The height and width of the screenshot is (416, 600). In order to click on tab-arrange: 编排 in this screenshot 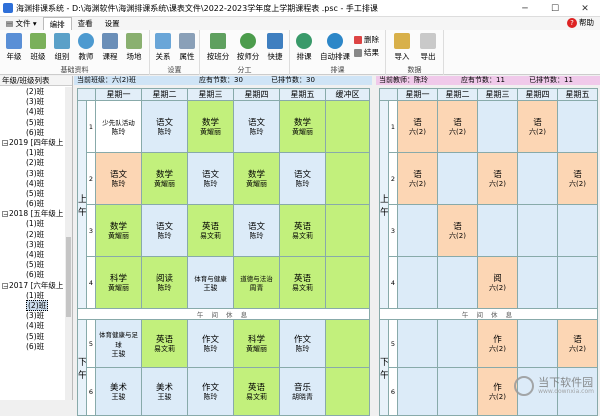, I will do `click(57, 23)`.